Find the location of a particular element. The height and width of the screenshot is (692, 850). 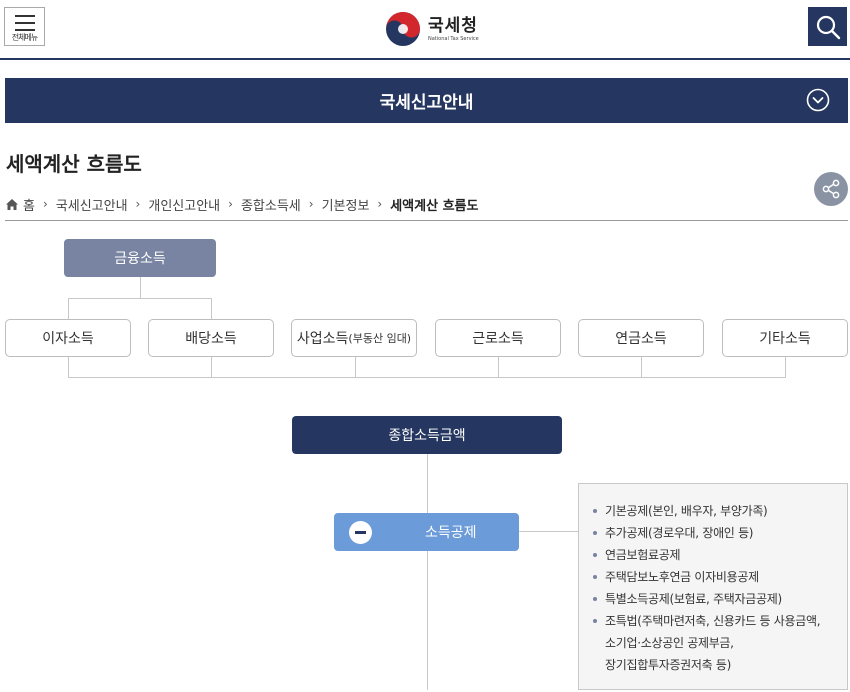

income-type-label: 근로소득 is located at coordinates (498, 339).